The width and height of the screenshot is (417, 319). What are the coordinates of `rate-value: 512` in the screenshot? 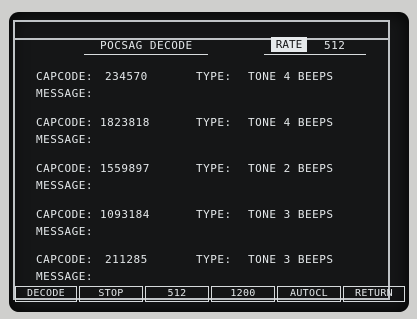 It's located at (335, 45).